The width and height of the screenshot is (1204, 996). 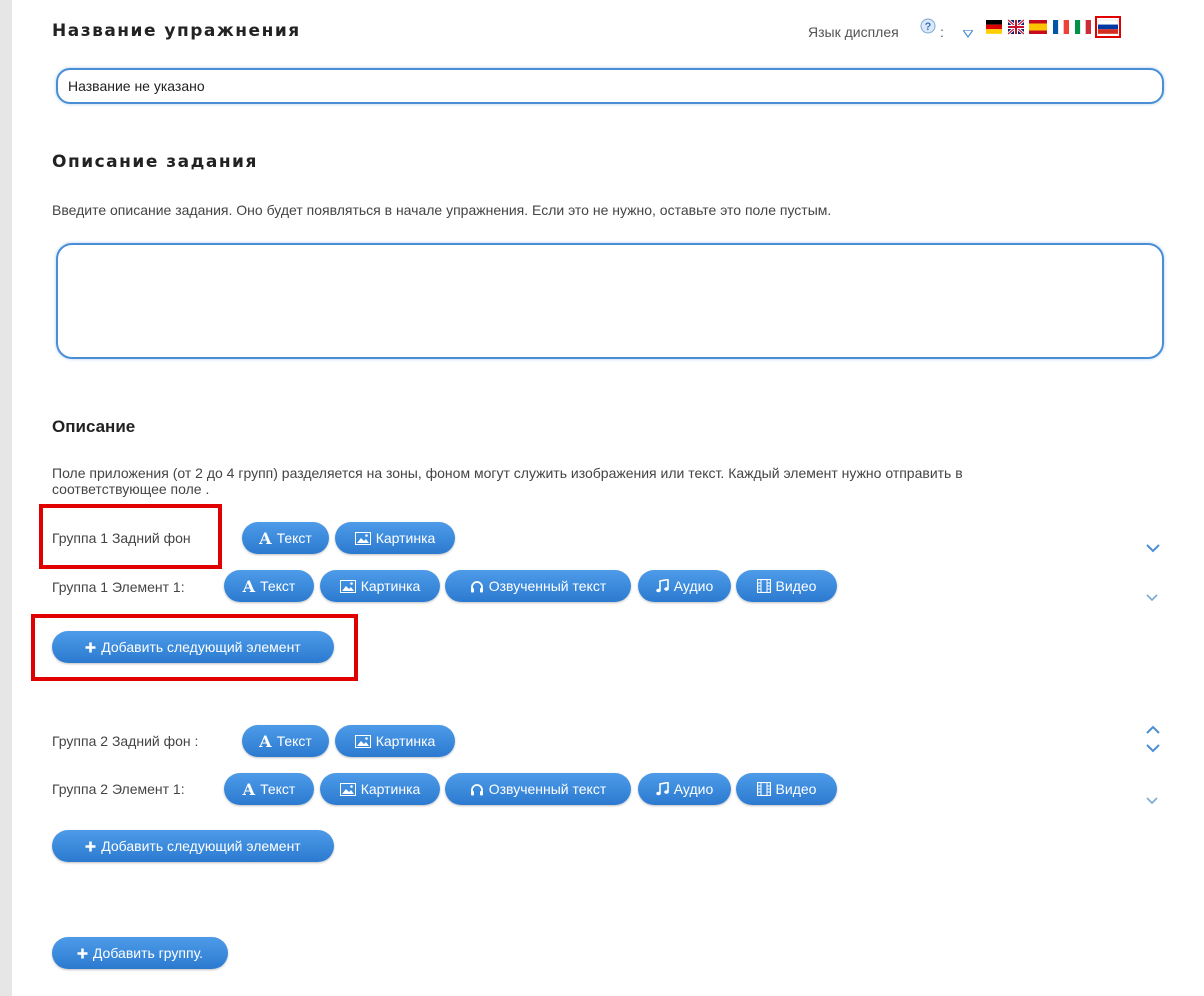 What do you see at coordinates (6, 498) in the screenshot?
I see `left-edge-strip` at bounding box center [6, 498].